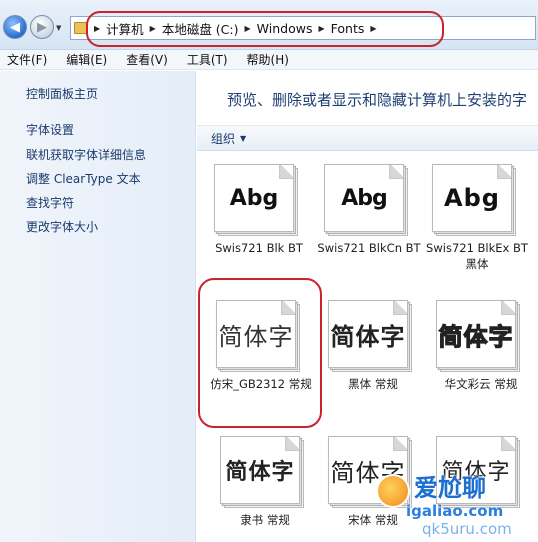 This screenshot has width=538, height=542. I want to click on font-label: Swis721 BlkEx BT 黑体, so click(477, 256).